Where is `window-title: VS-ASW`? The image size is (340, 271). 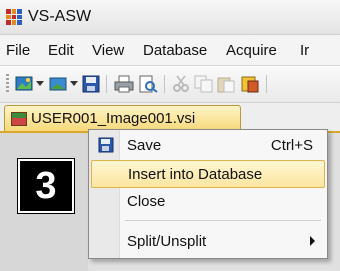
window-title: VS-ASW is located at coordinates (60, 16).